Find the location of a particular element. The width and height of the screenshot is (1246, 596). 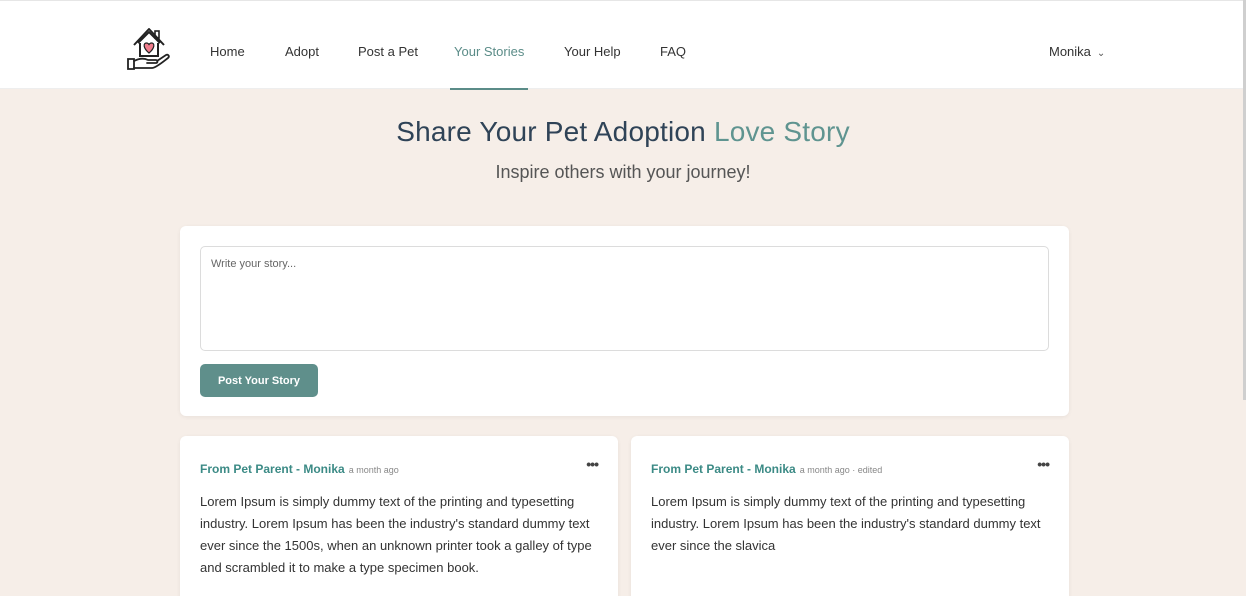

page-subtitle: Inspire others with your journey! is located at coordinates (623, 172).